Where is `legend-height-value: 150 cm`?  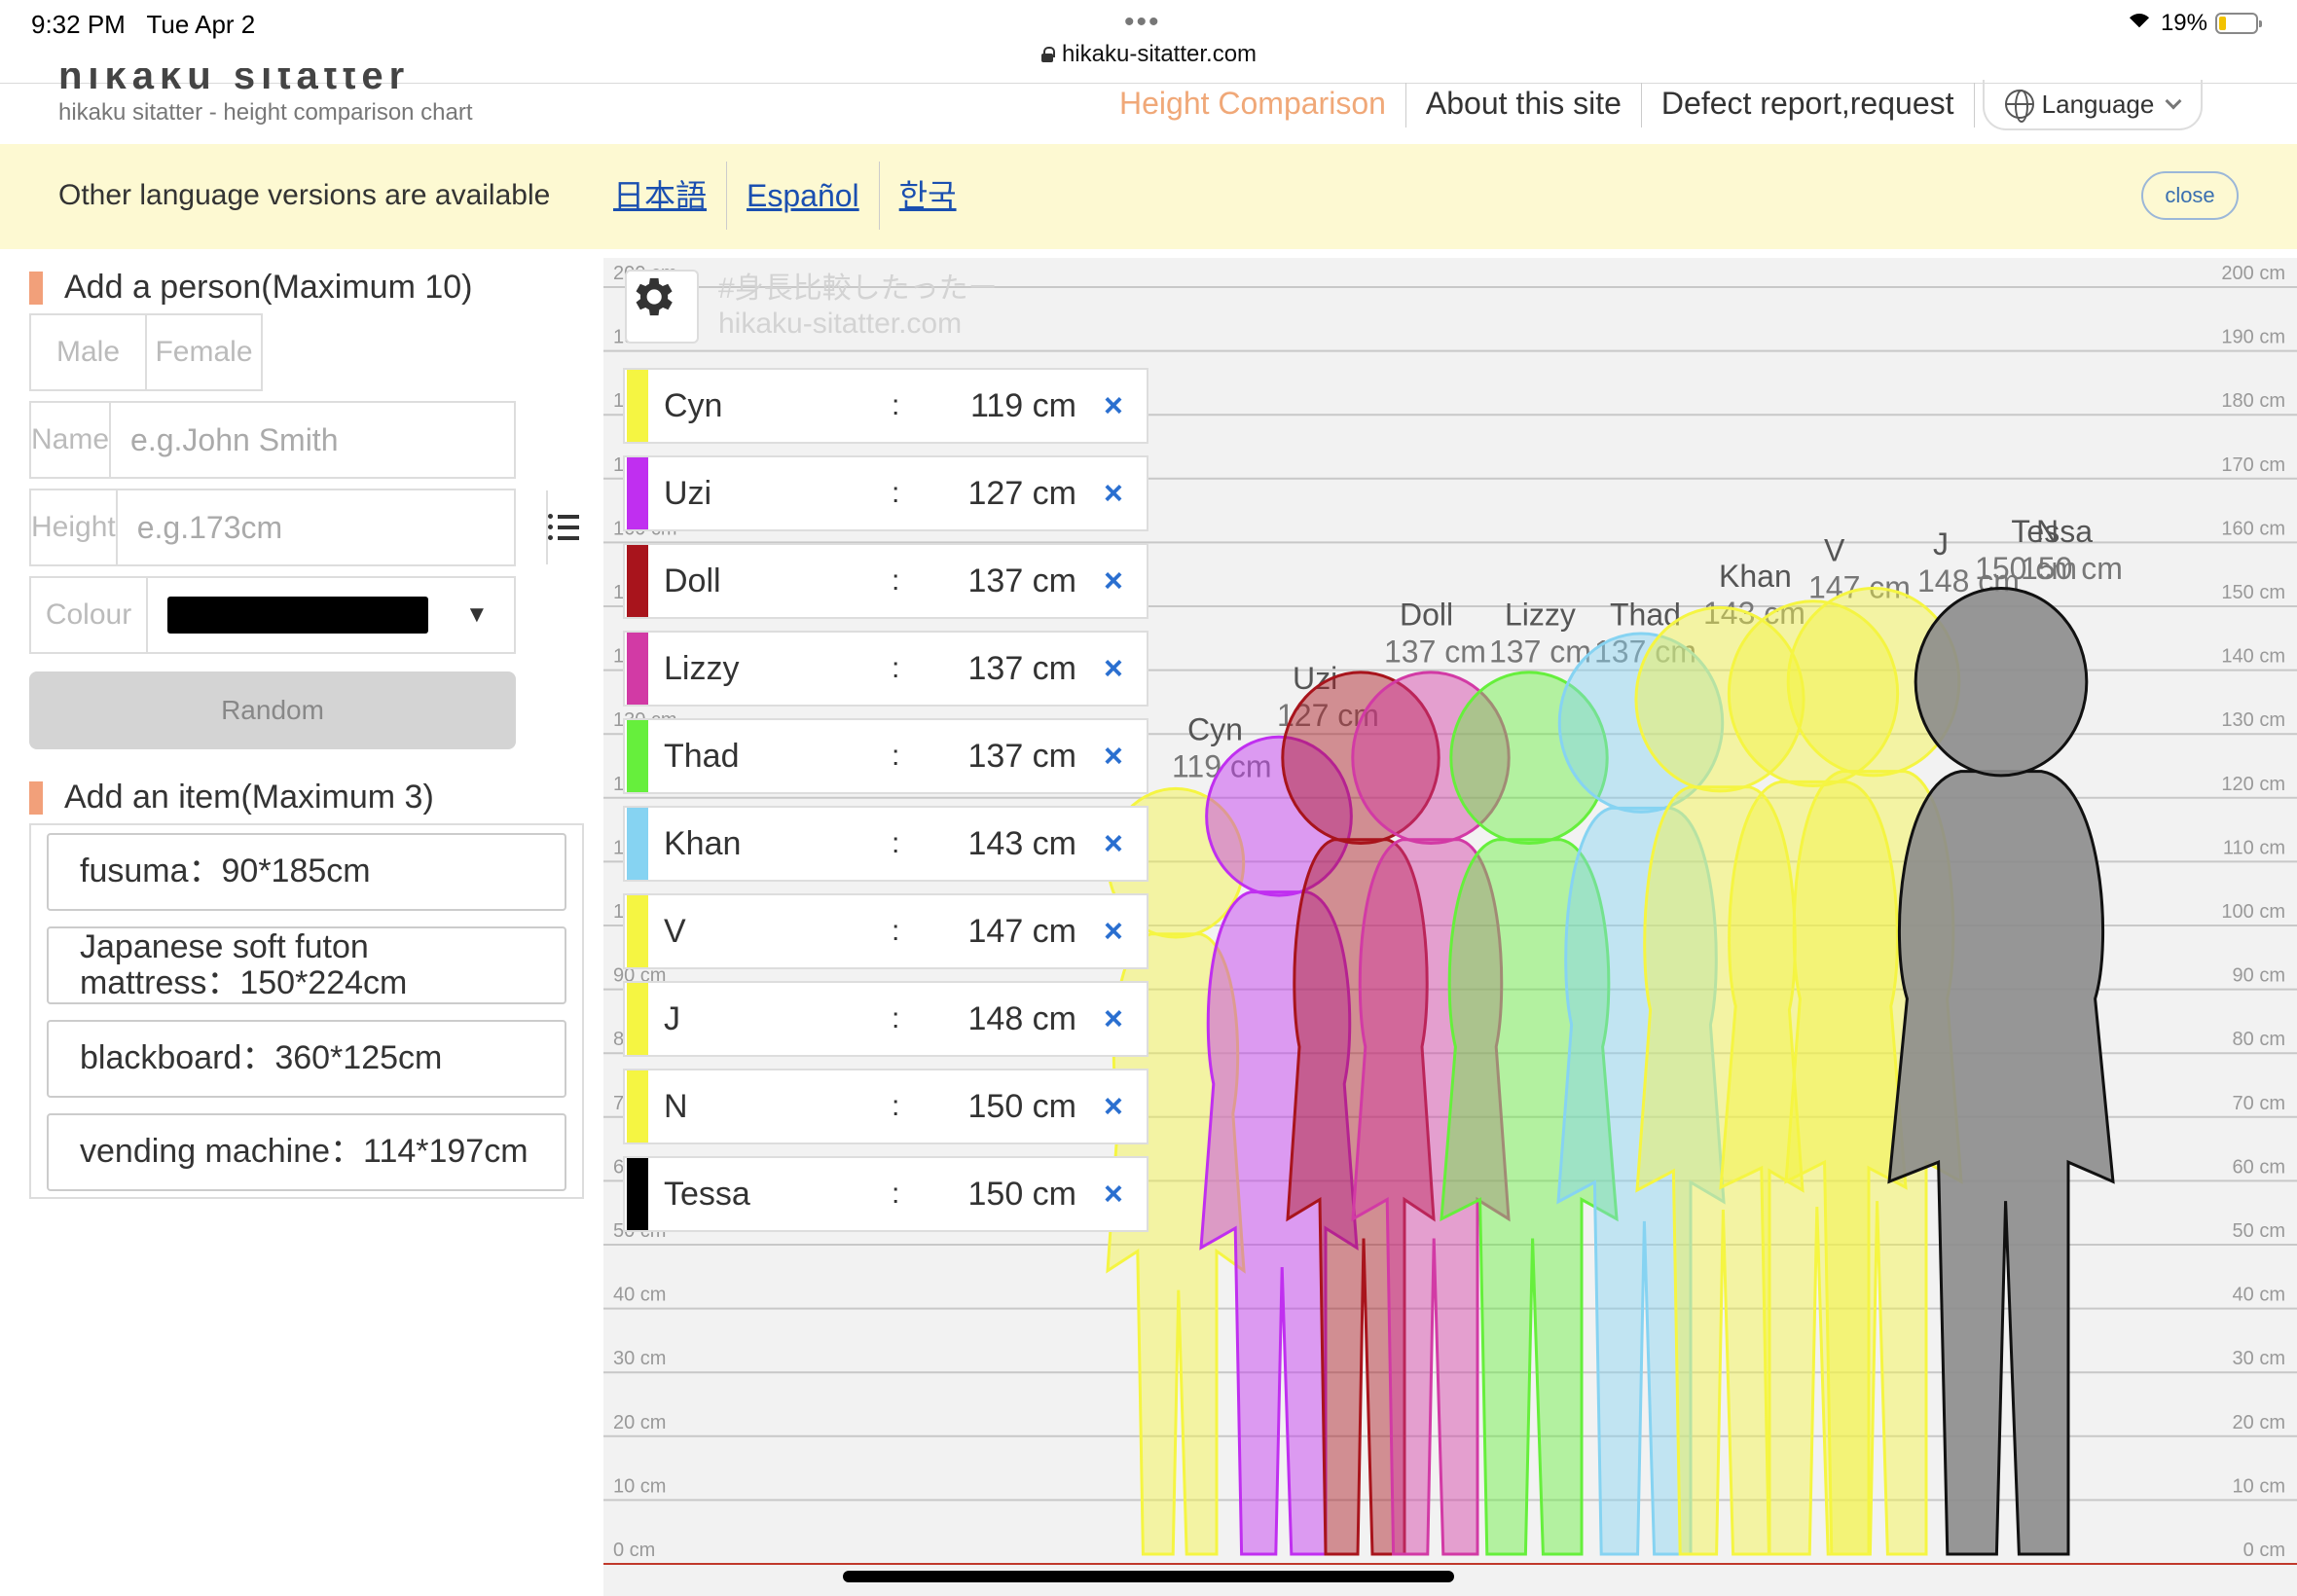 legend-height-value: 150 cm is located at coordinates (1022, 1106).